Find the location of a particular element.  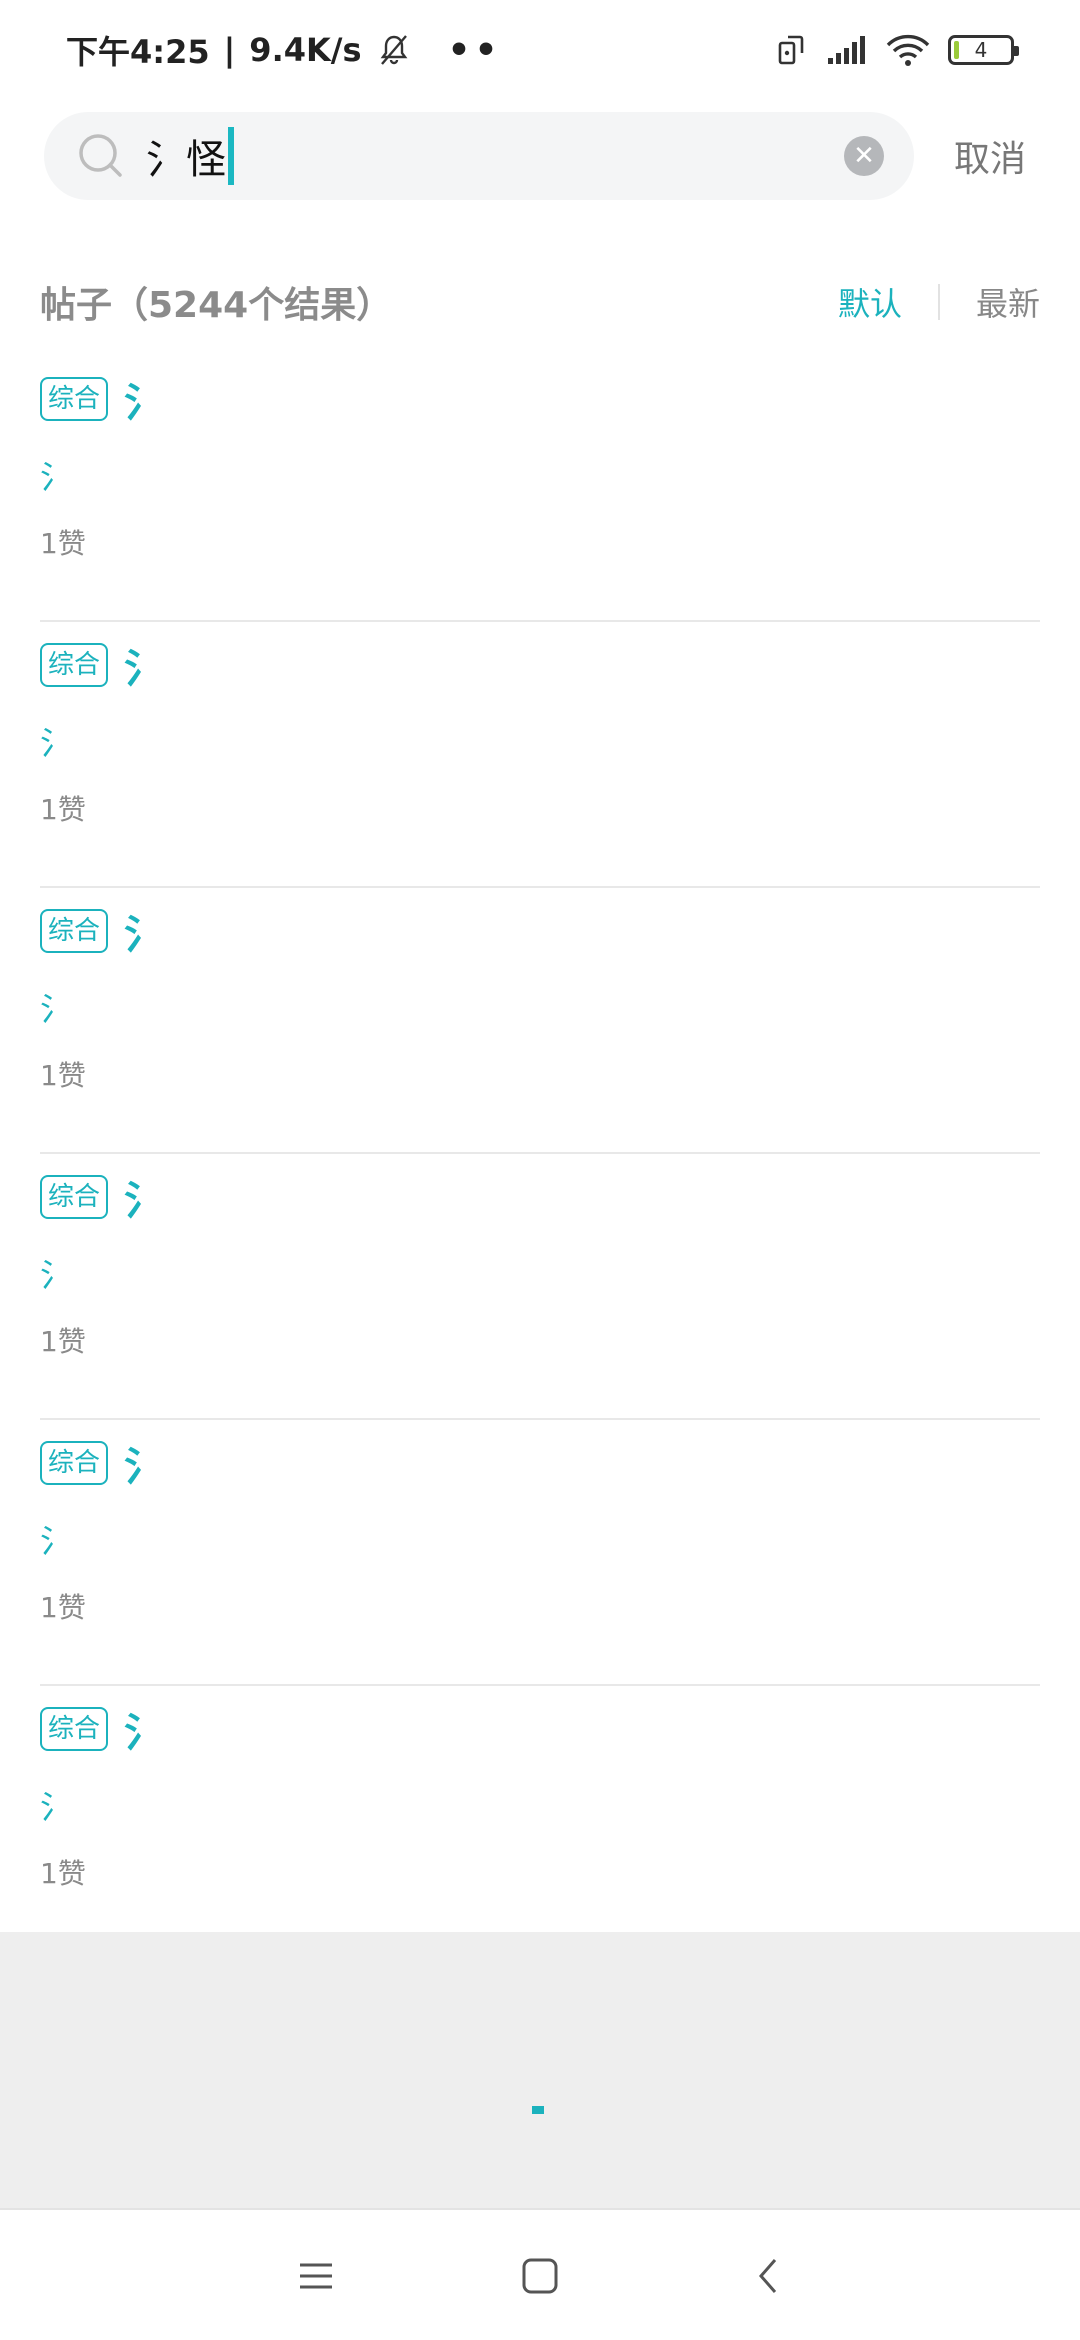

rotate-icon is located at coordinates (791, 50).